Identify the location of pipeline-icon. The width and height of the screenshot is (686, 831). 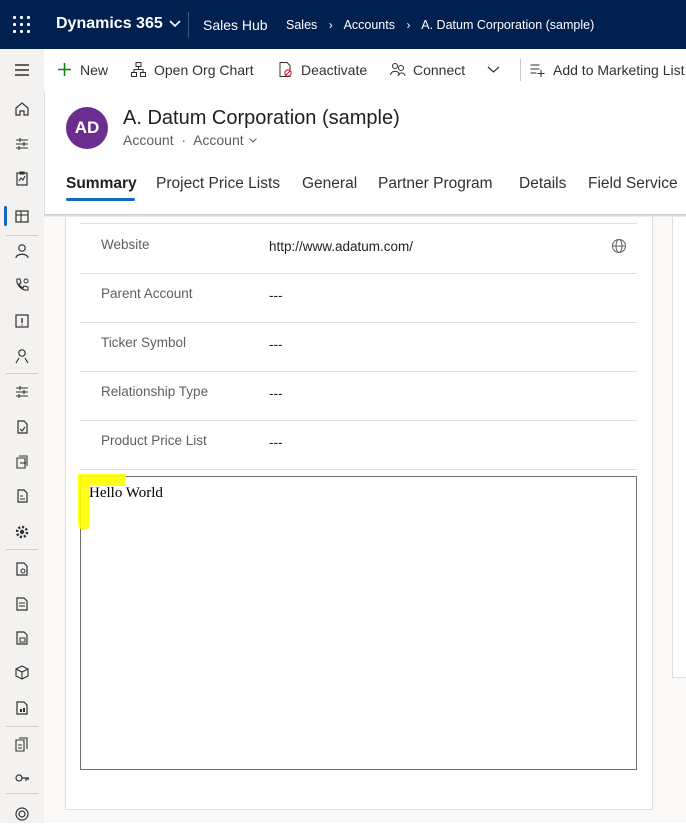
(22, 392).